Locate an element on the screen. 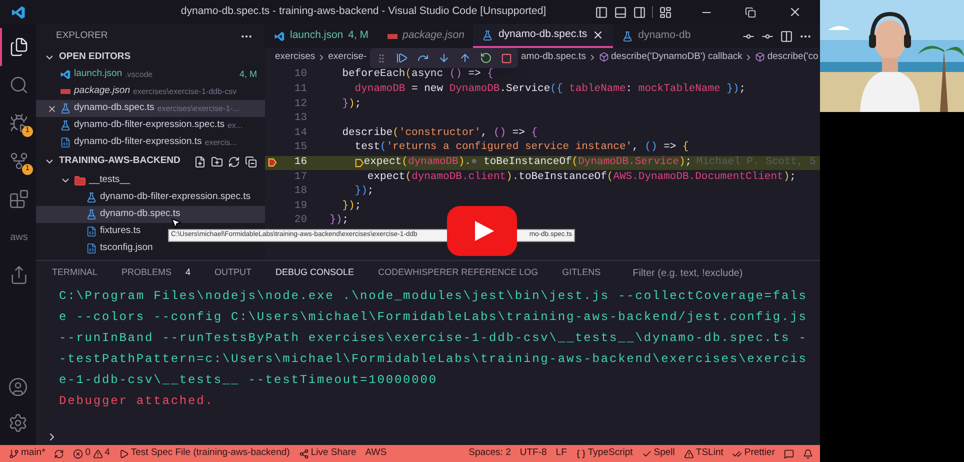  layout-icon is located at coordinates (665, 12).